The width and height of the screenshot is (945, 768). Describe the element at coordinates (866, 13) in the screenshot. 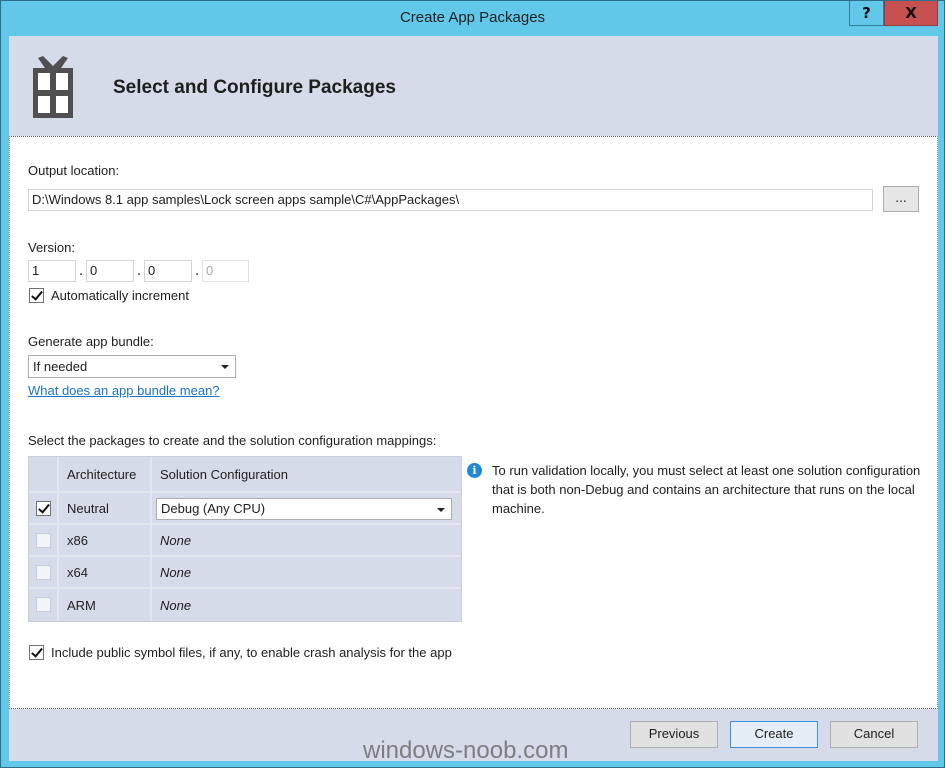

I see `help-button: ?` at that location.